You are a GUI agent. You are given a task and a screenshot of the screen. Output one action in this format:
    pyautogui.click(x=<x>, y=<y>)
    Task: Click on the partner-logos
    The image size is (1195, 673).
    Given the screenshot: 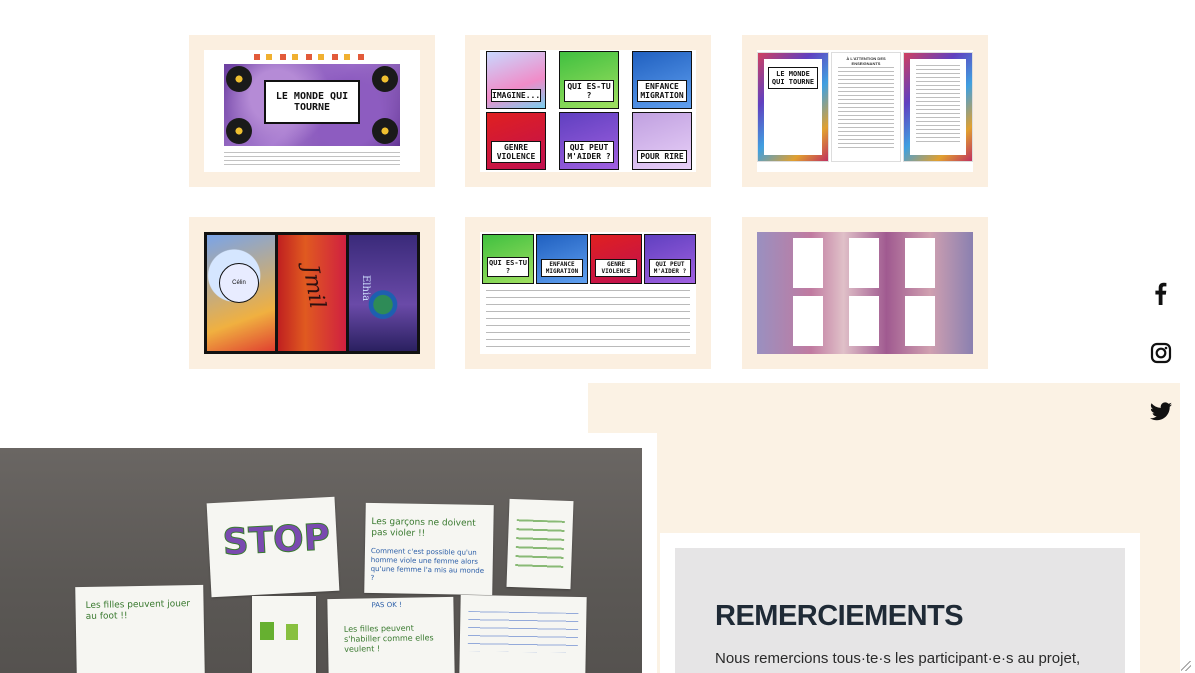 What is the action you would take?
    pyautogui.click(x=312, y=57)
    